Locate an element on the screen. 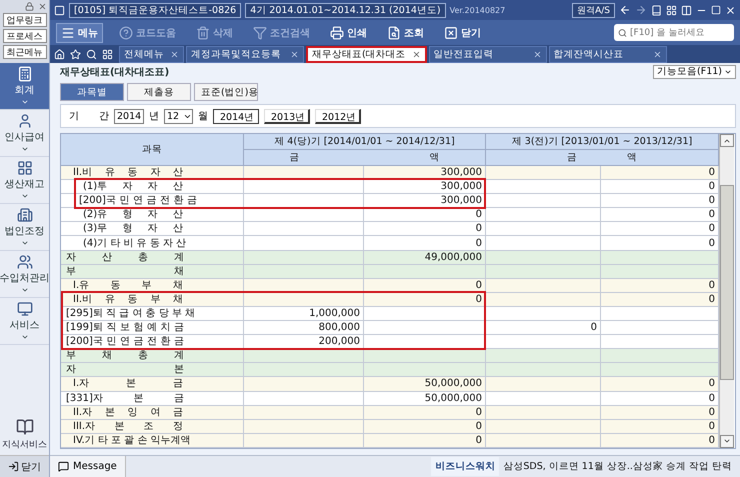 This screenshot has height=477, width=740. news-label: 비즈니스워치 is located at coordinates (465, 466).